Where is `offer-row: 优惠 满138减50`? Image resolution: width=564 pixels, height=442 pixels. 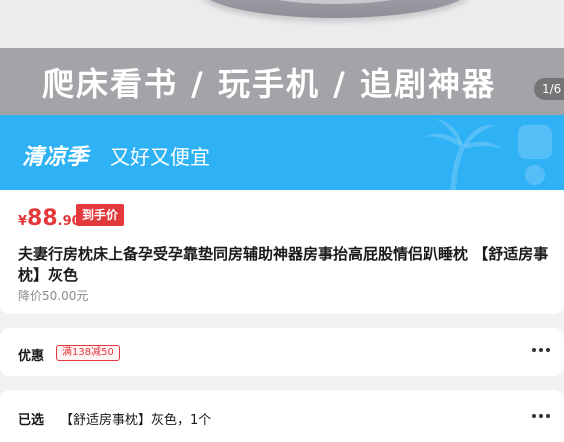 offer-row: 优惠 满138减50 is located at coordinates (282, 352).